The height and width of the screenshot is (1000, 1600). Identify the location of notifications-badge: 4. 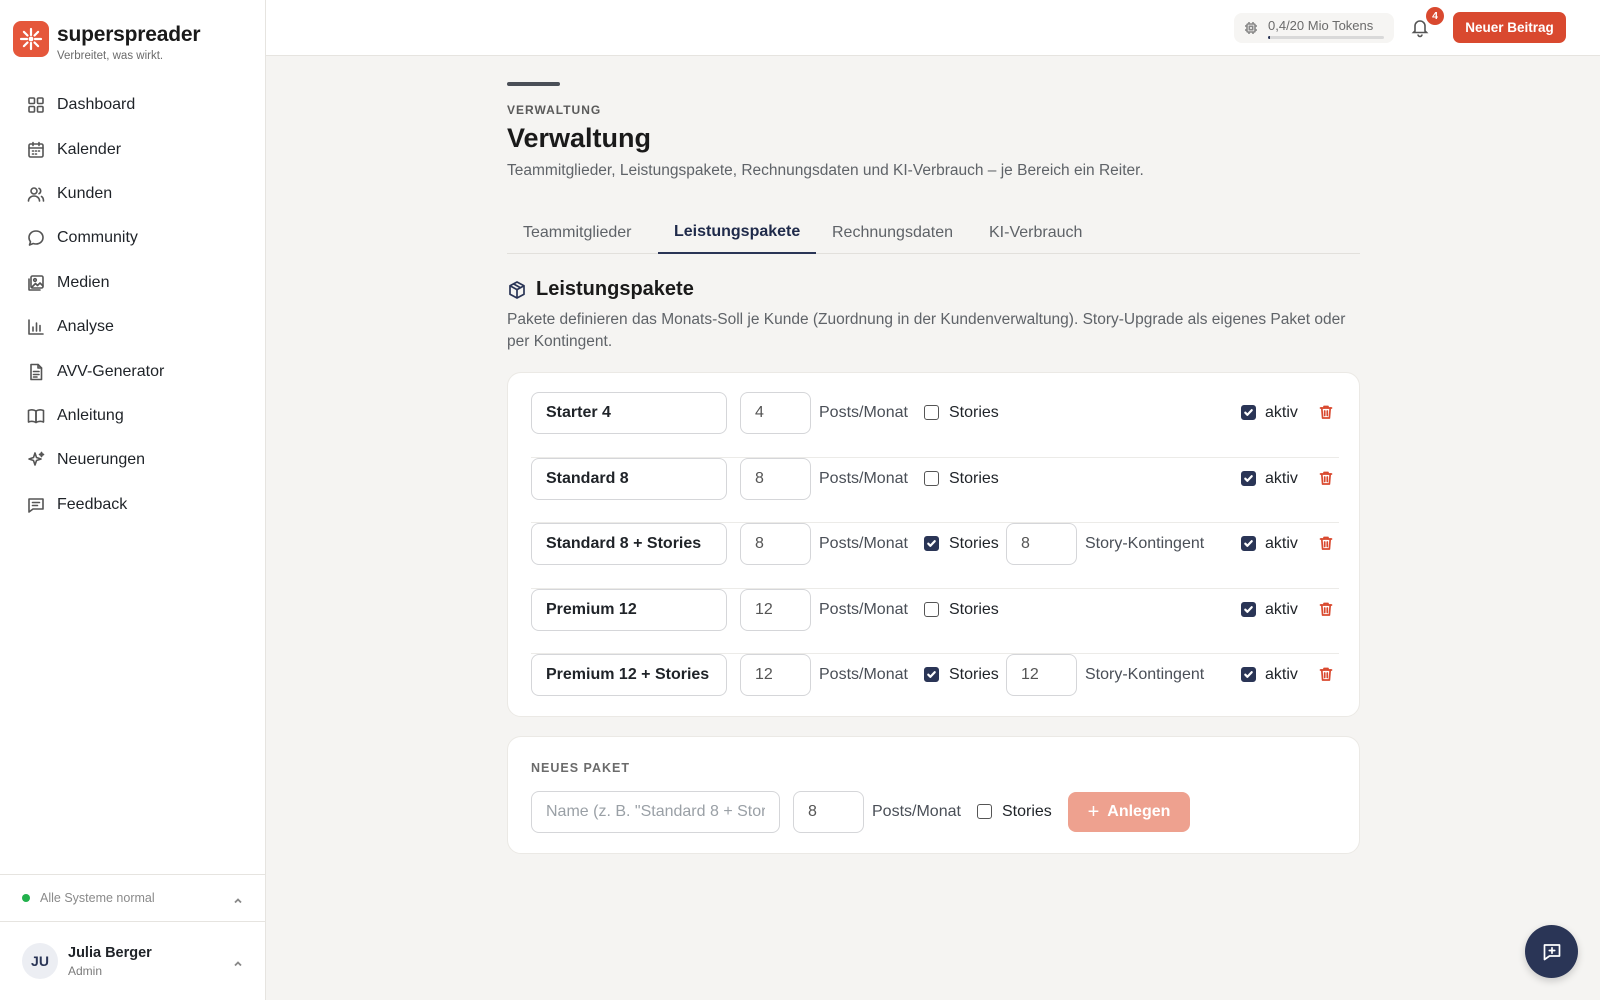
(1435, 16).